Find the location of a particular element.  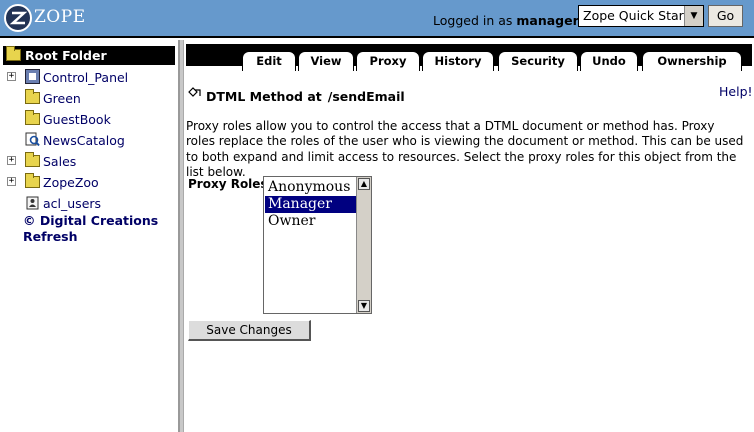

tree-item-sales: + Sales is located at coordinates (89, 161).